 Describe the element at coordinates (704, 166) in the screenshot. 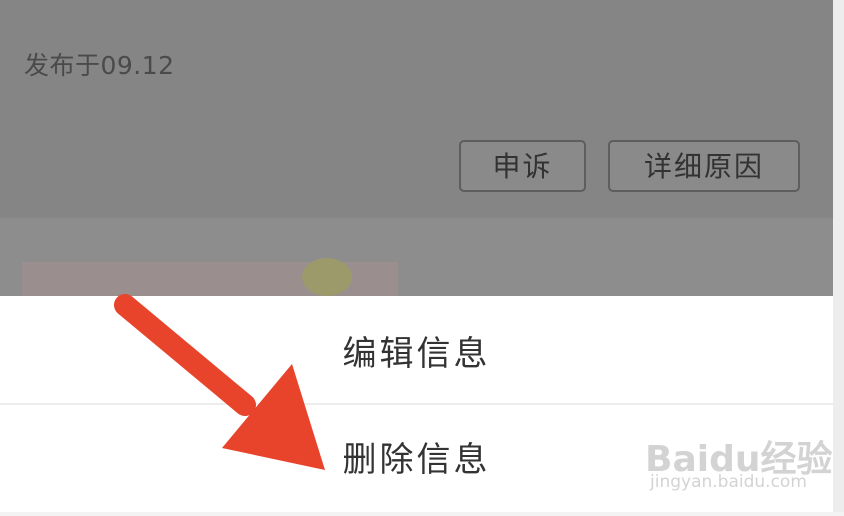

I see `detail-reason-button: 详细原因` at that location.